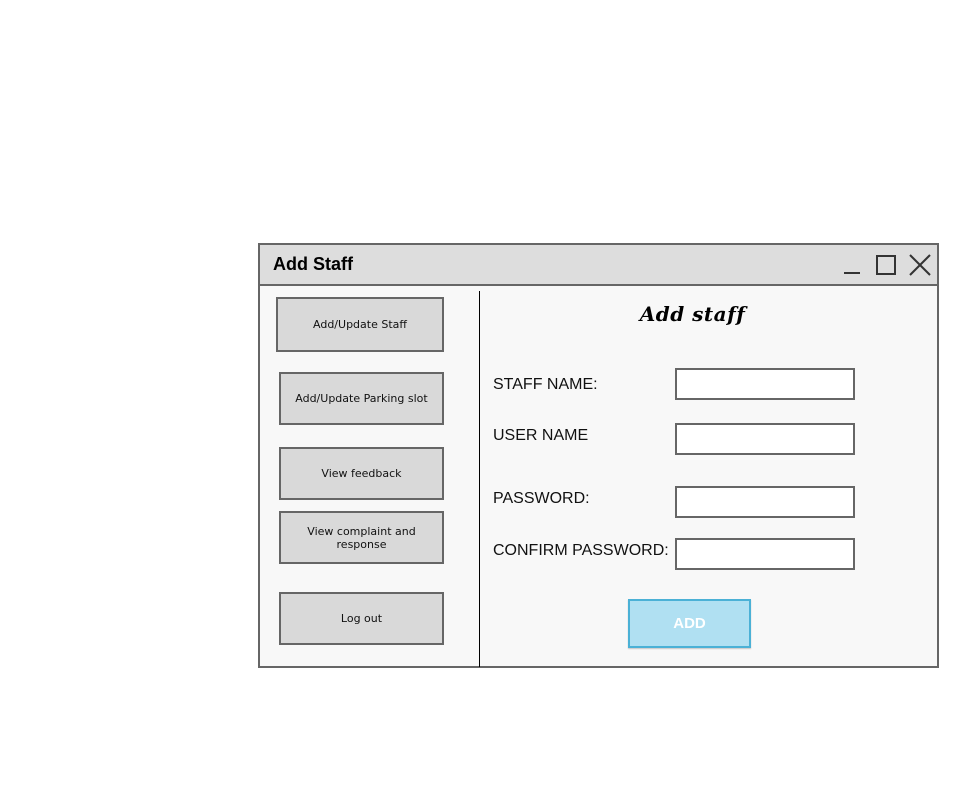 This screenshot has width=965, height=800. Describe the element at coordinates (361, 537) in the screenshot. I see `sidebar-item-view-complaint-and-response: View complaint and response` at that location.